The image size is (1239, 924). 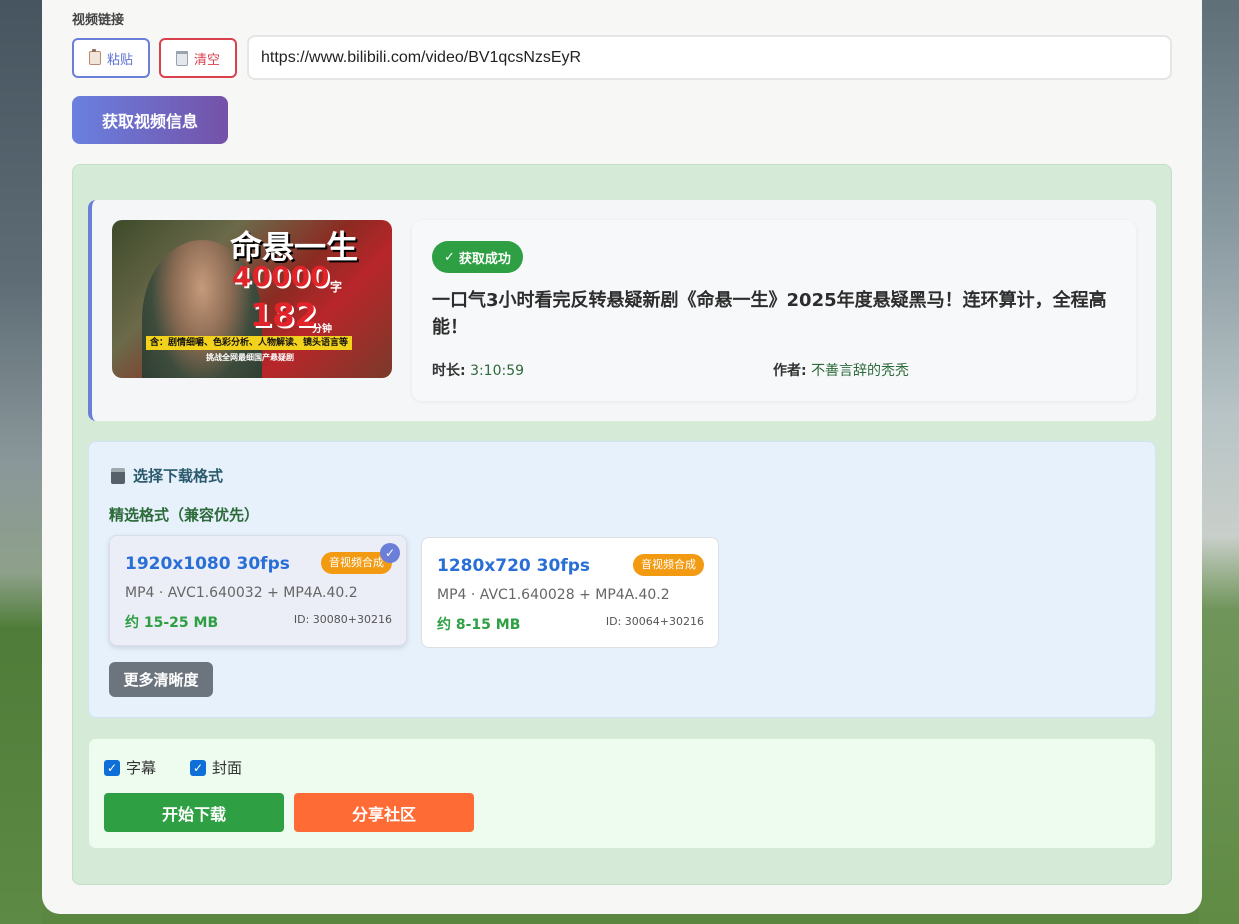 What do you see at coordinates (241, 593) in the screenshot?
I see `format-codec: MP4 · AVC1.640032 + MP4A.40.2` at bounding box center [241, 593].